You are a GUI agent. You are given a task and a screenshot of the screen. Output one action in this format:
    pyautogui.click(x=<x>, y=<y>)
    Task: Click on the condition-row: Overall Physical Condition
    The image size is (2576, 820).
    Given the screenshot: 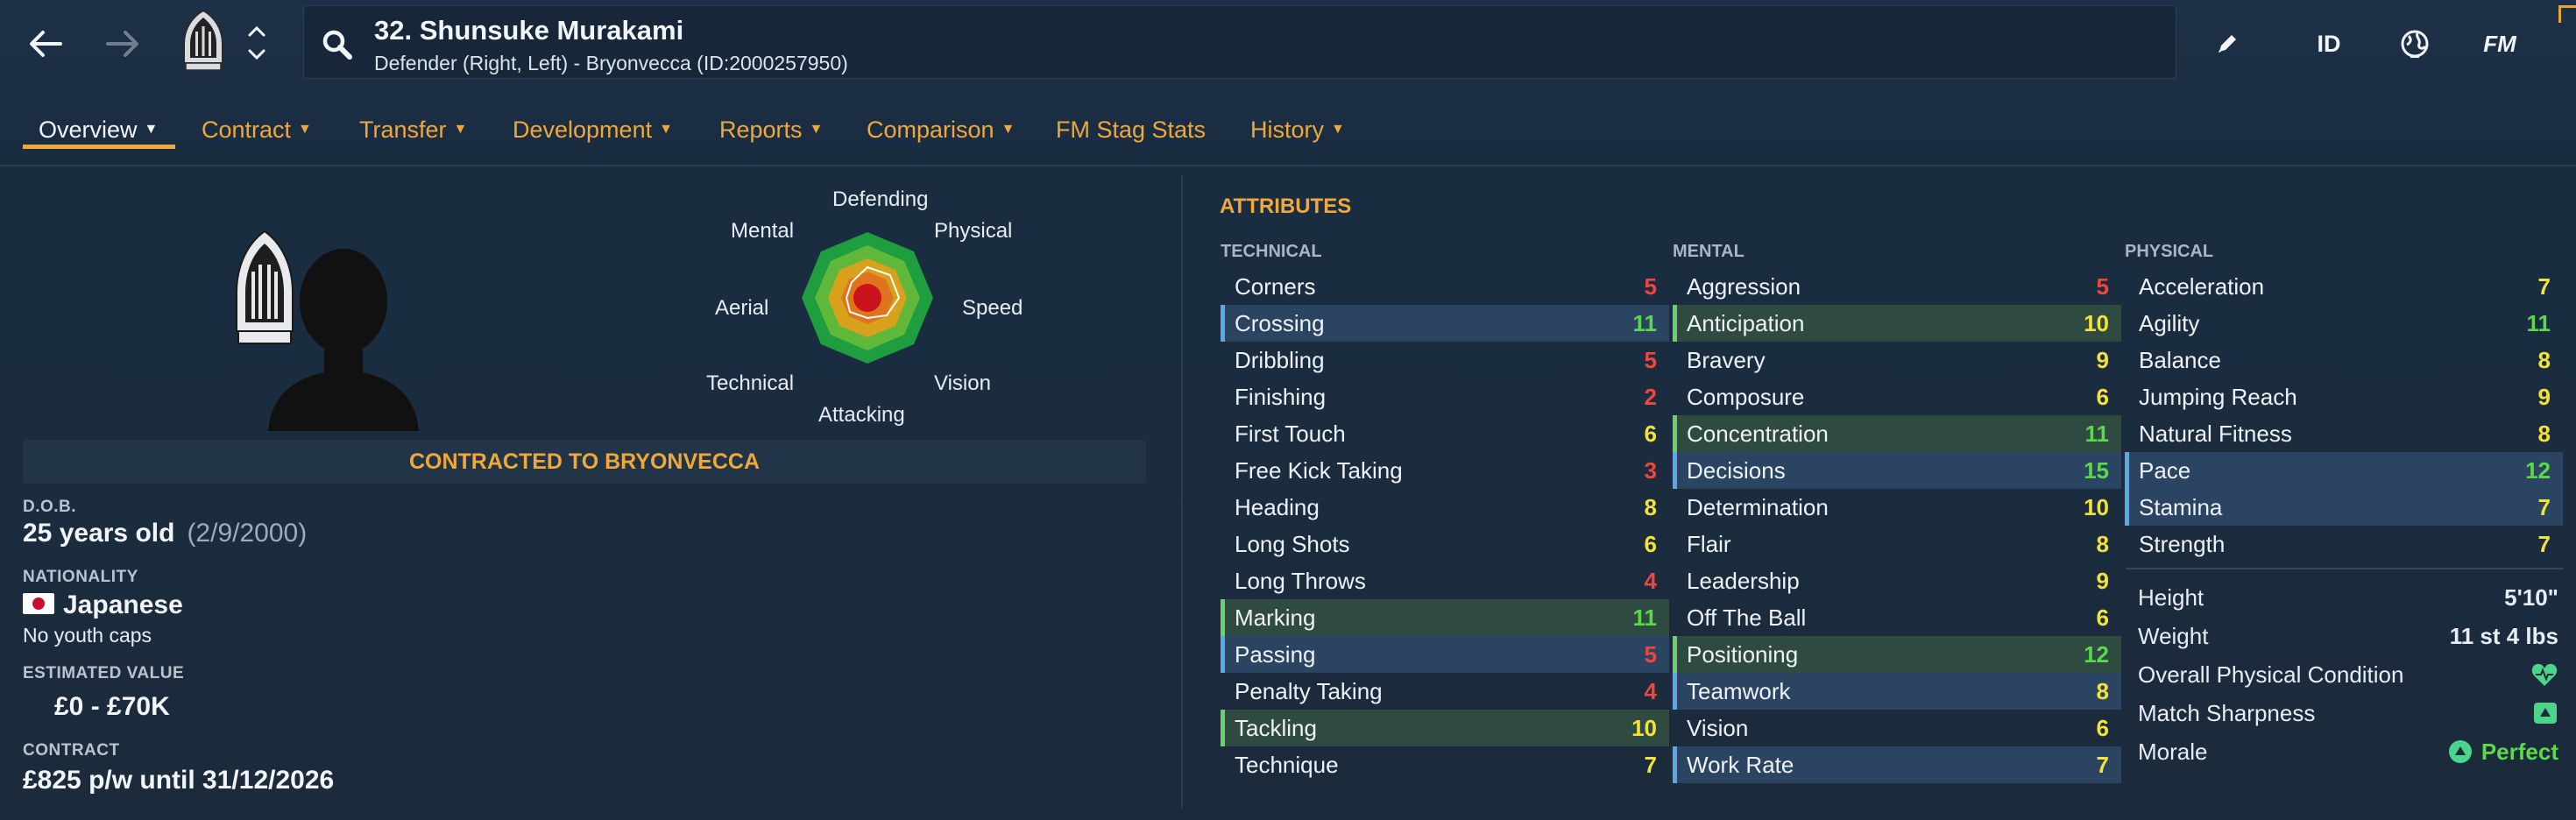 What is the action you would take?
    pyautogui.click(x=2345, y=674)
    